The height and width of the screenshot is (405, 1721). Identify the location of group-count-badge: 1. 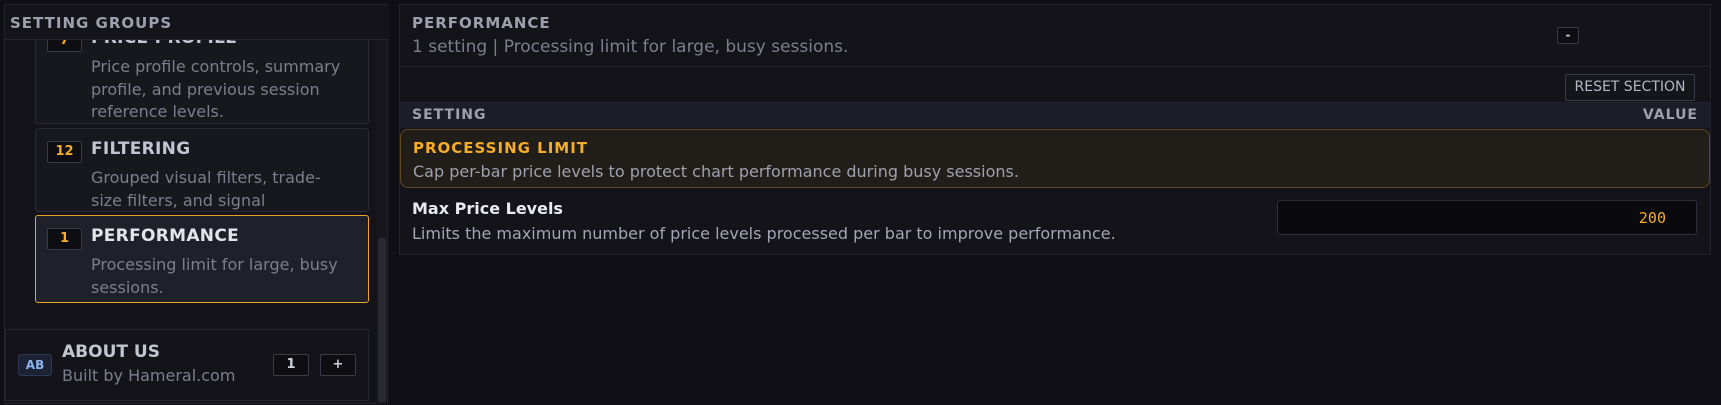
(64, 239).